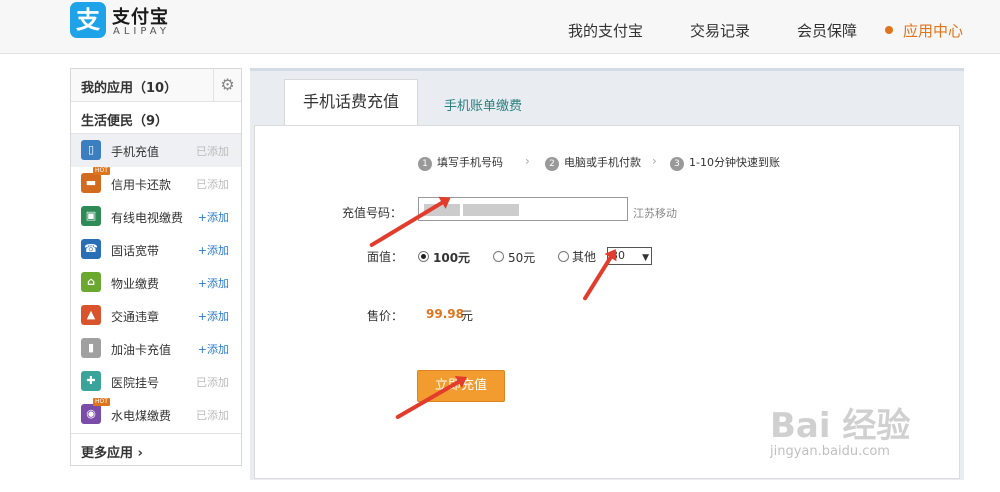  Describe the element at coordinates (602, 162) in the screenshot. I see `step-label: 电脑或手机付款` at that location.